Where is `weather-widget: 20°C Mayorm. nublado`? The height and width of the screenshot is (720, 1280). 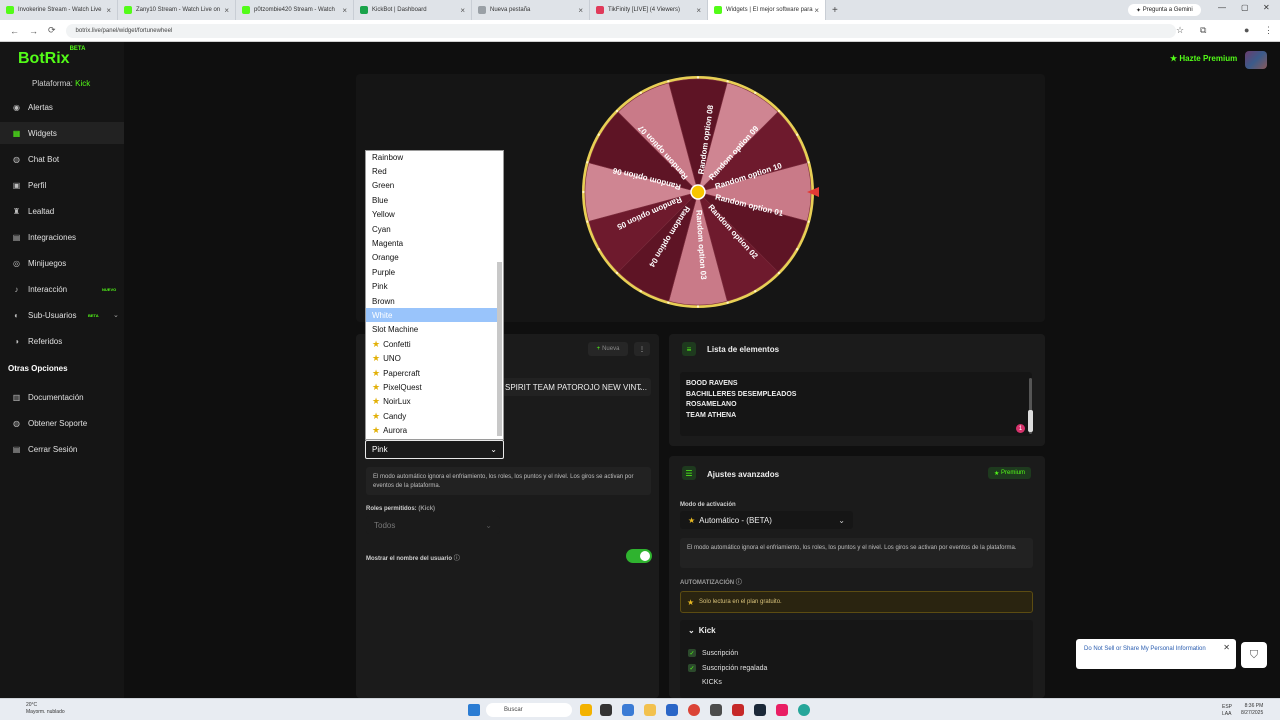
weather-widget: 20°C Mayorm. nublado is located at coordinates (45, 709).